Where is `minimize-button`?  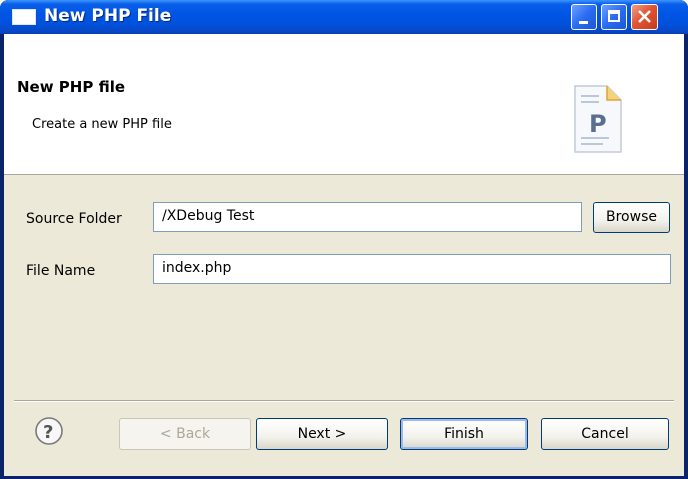
minimize-button is located at coordinates (584, 17).